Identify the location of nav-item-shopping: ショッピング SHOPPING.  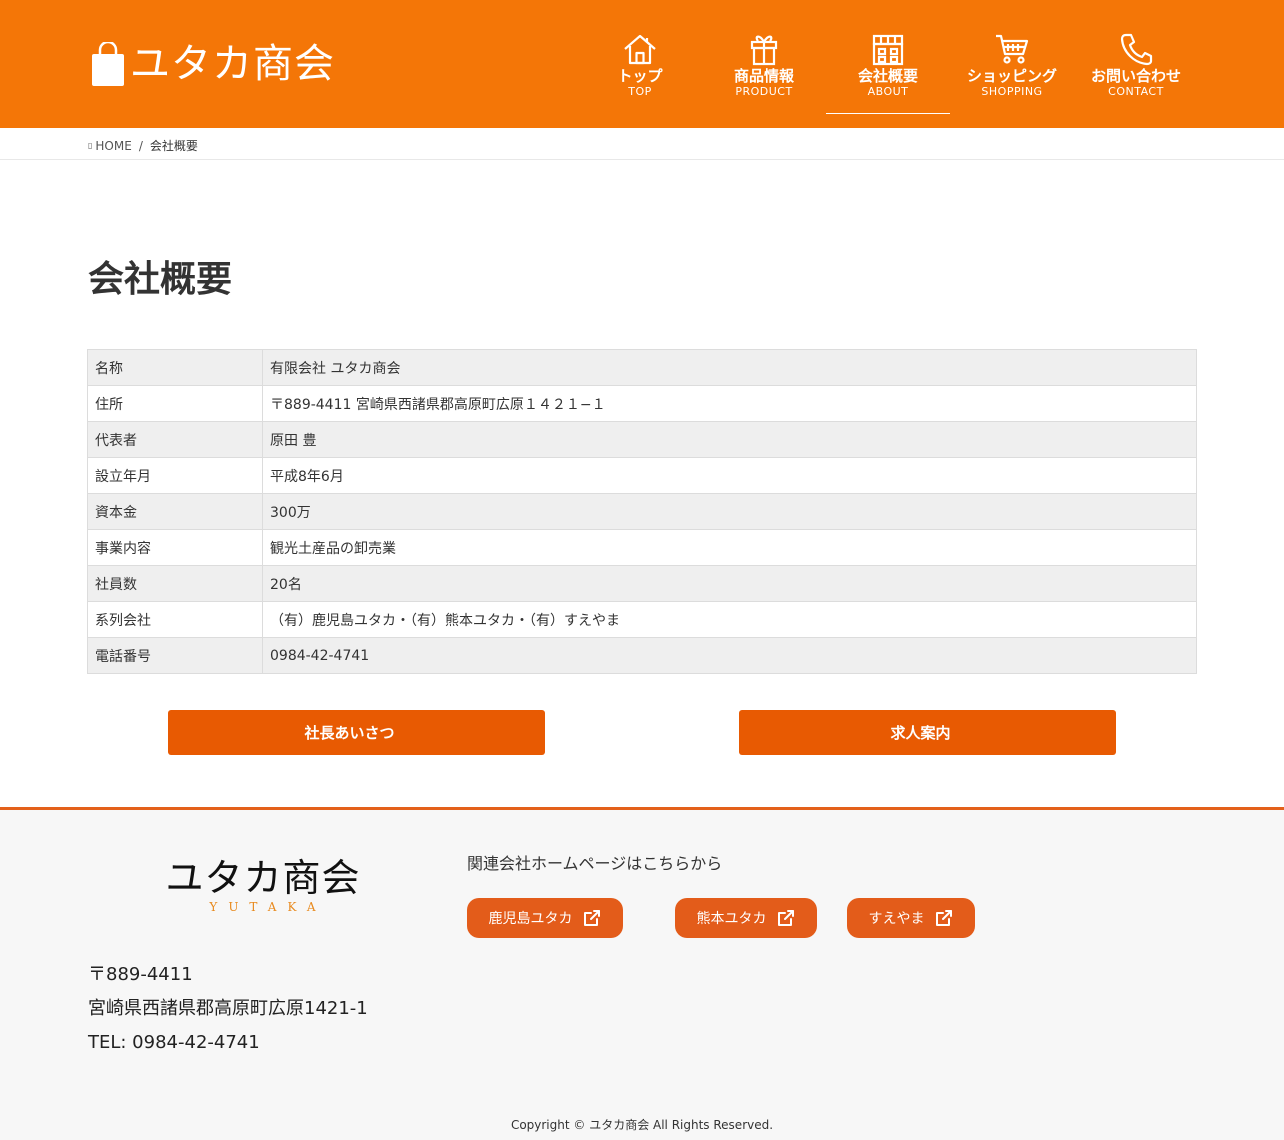
(1012, 71).